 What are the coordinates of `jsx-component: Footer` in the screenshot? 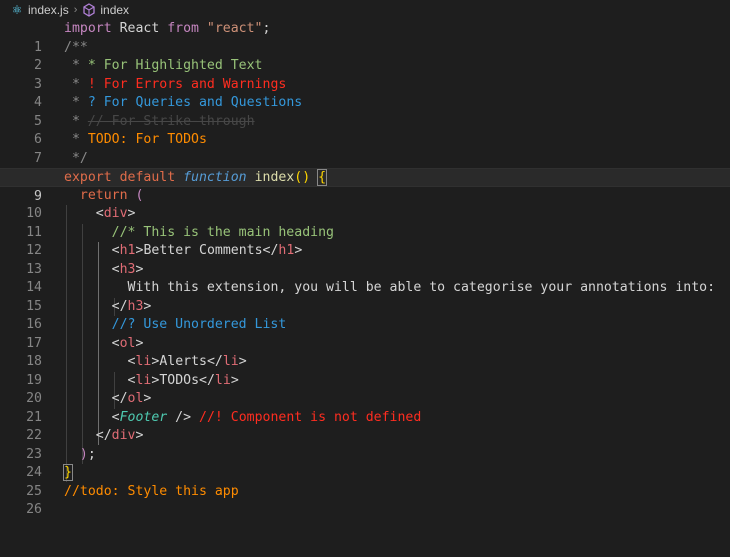 It's located at (143, 417).